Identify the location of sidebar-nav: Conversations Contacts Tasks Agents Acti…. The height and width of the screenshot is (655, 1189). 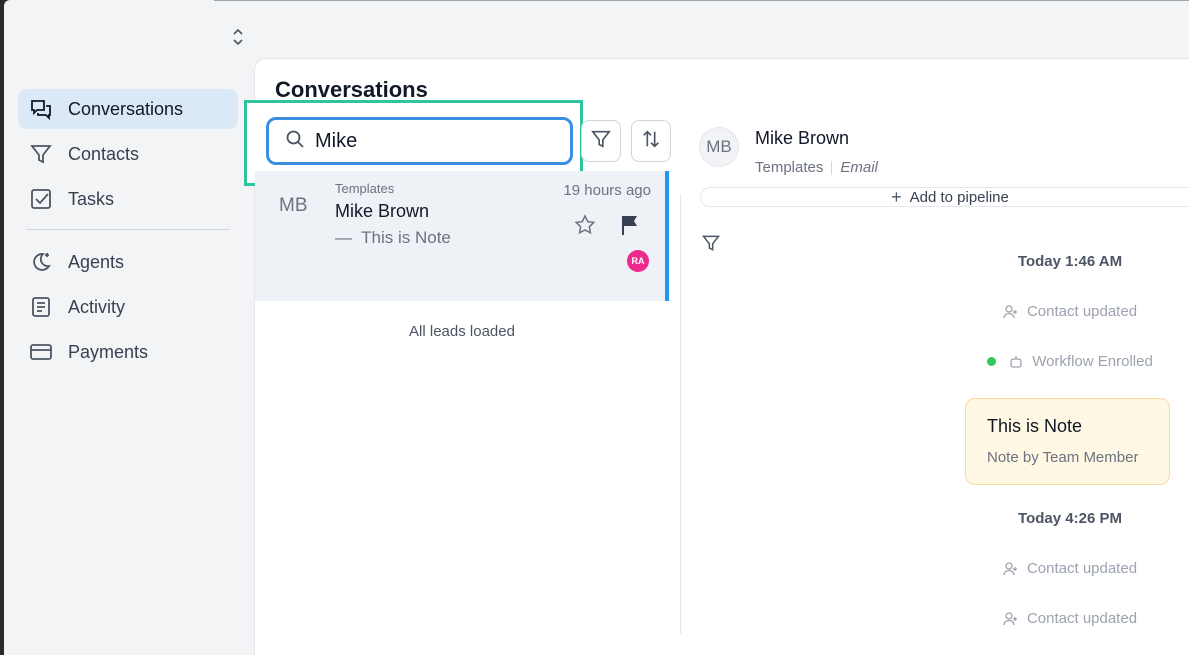
(128, 233).